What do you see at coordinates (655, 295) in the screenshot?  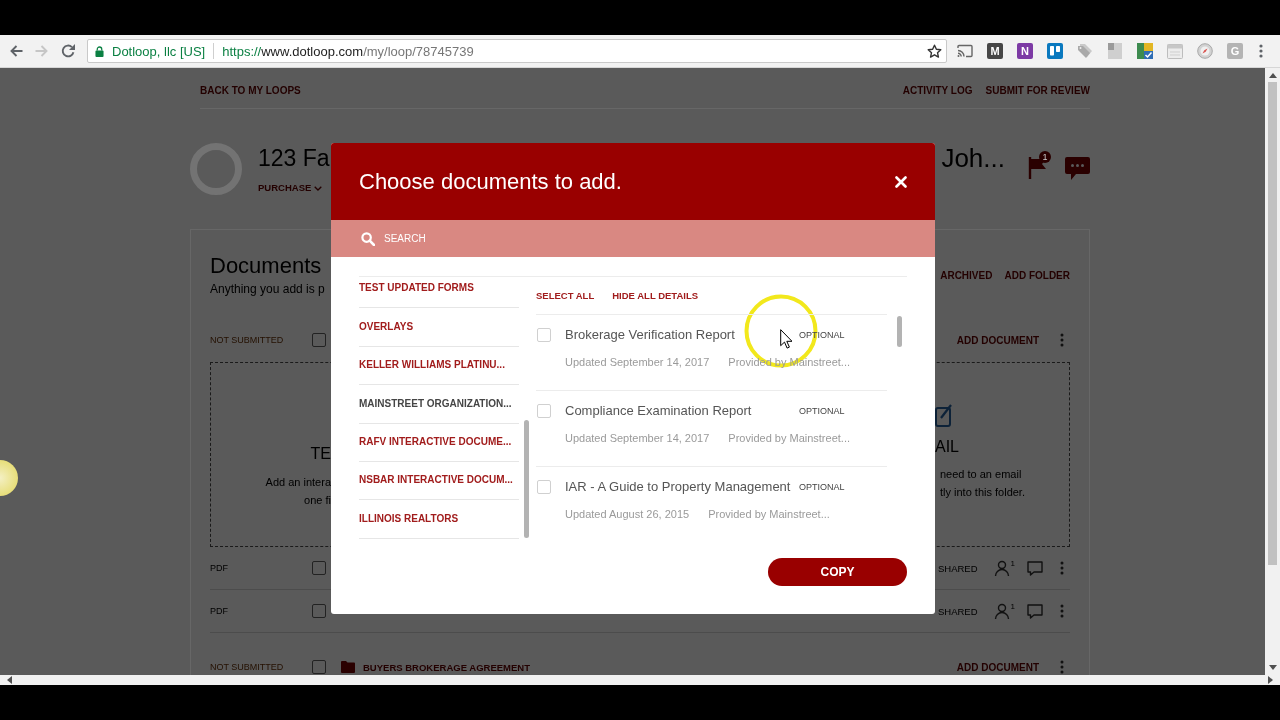 I see `action-link: HIDE ALL DETAILS` at bounding box center [655, 295].